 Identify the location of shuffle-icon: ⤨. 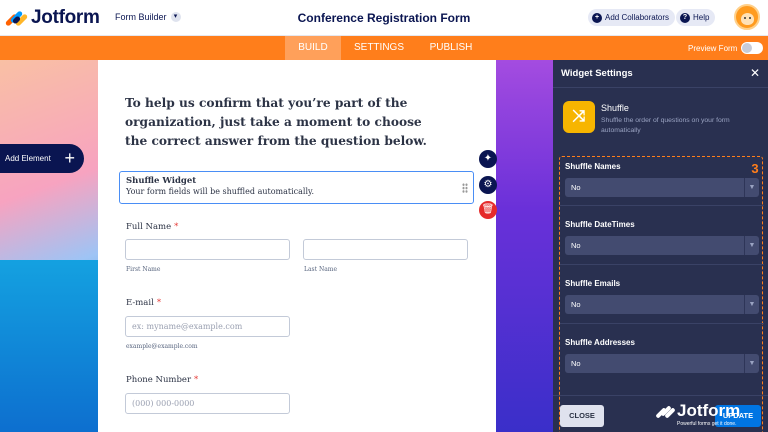
(579, 117).